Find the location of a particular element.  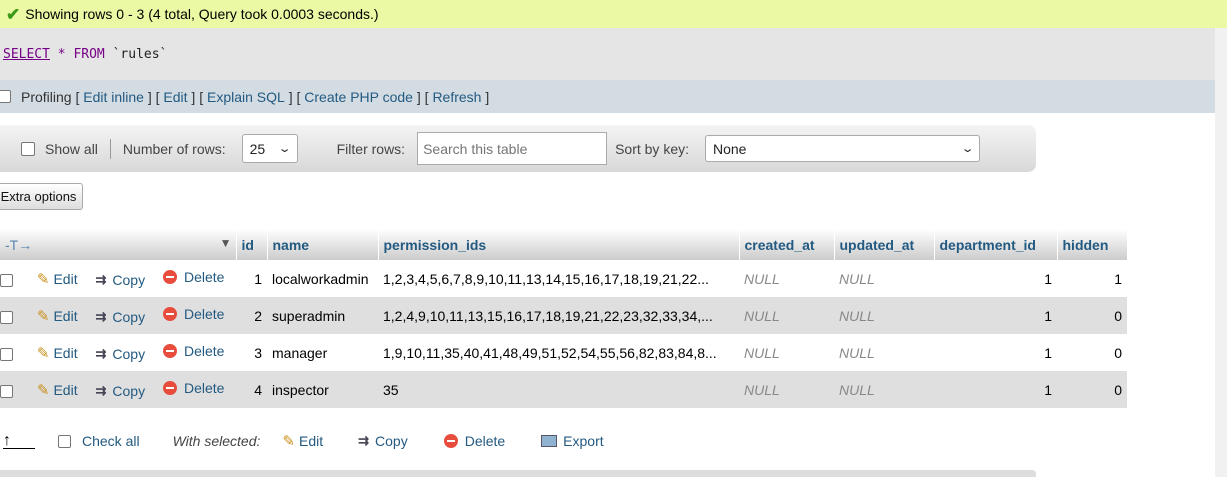

edit-inline-link: Edit inline is located at coordinates (113, 97).